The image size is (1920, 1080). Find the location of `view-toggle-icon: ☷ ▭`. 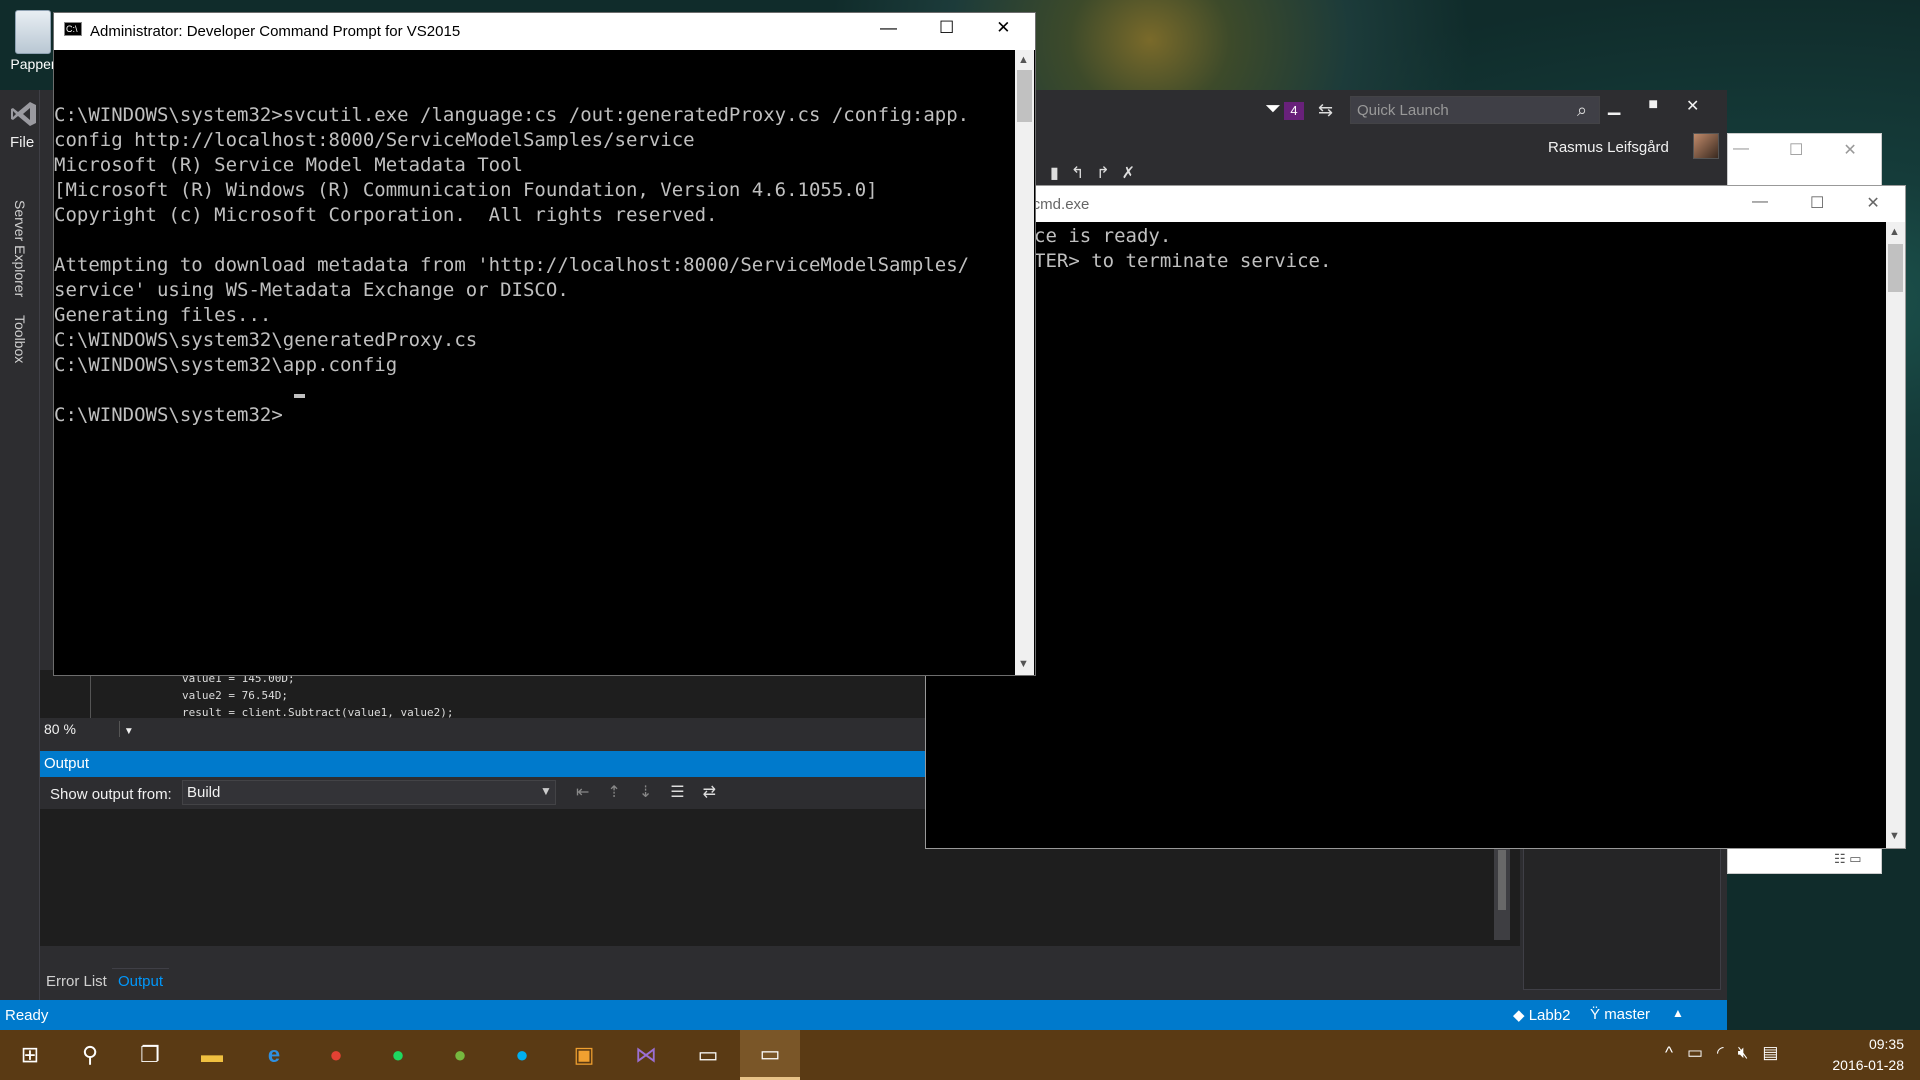

view-toggle-icon: ☷ ▭ is located at coordinates (1848, 859).